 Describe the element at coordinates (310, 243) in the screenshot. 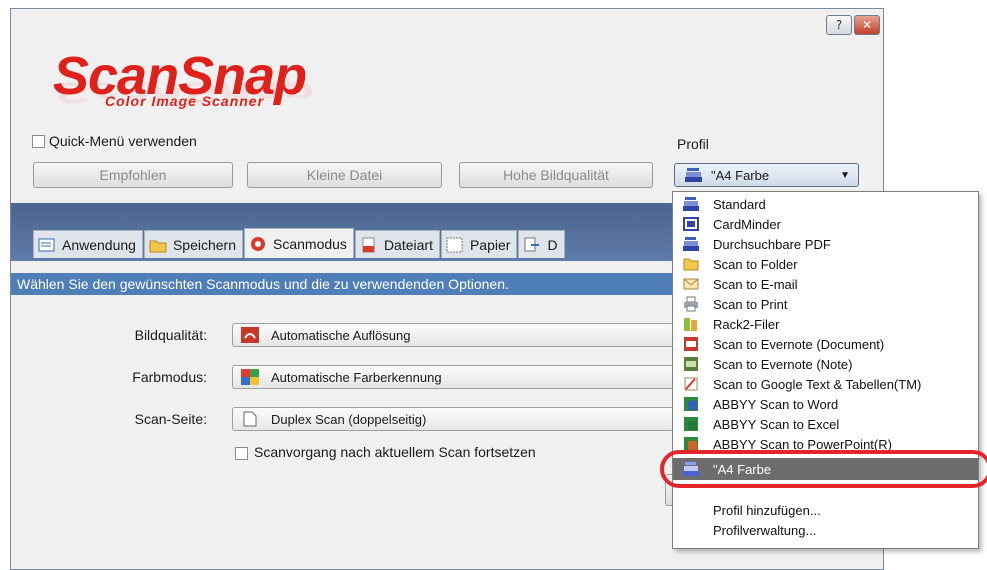

I see `tab-label: Scanmodus` at that location.